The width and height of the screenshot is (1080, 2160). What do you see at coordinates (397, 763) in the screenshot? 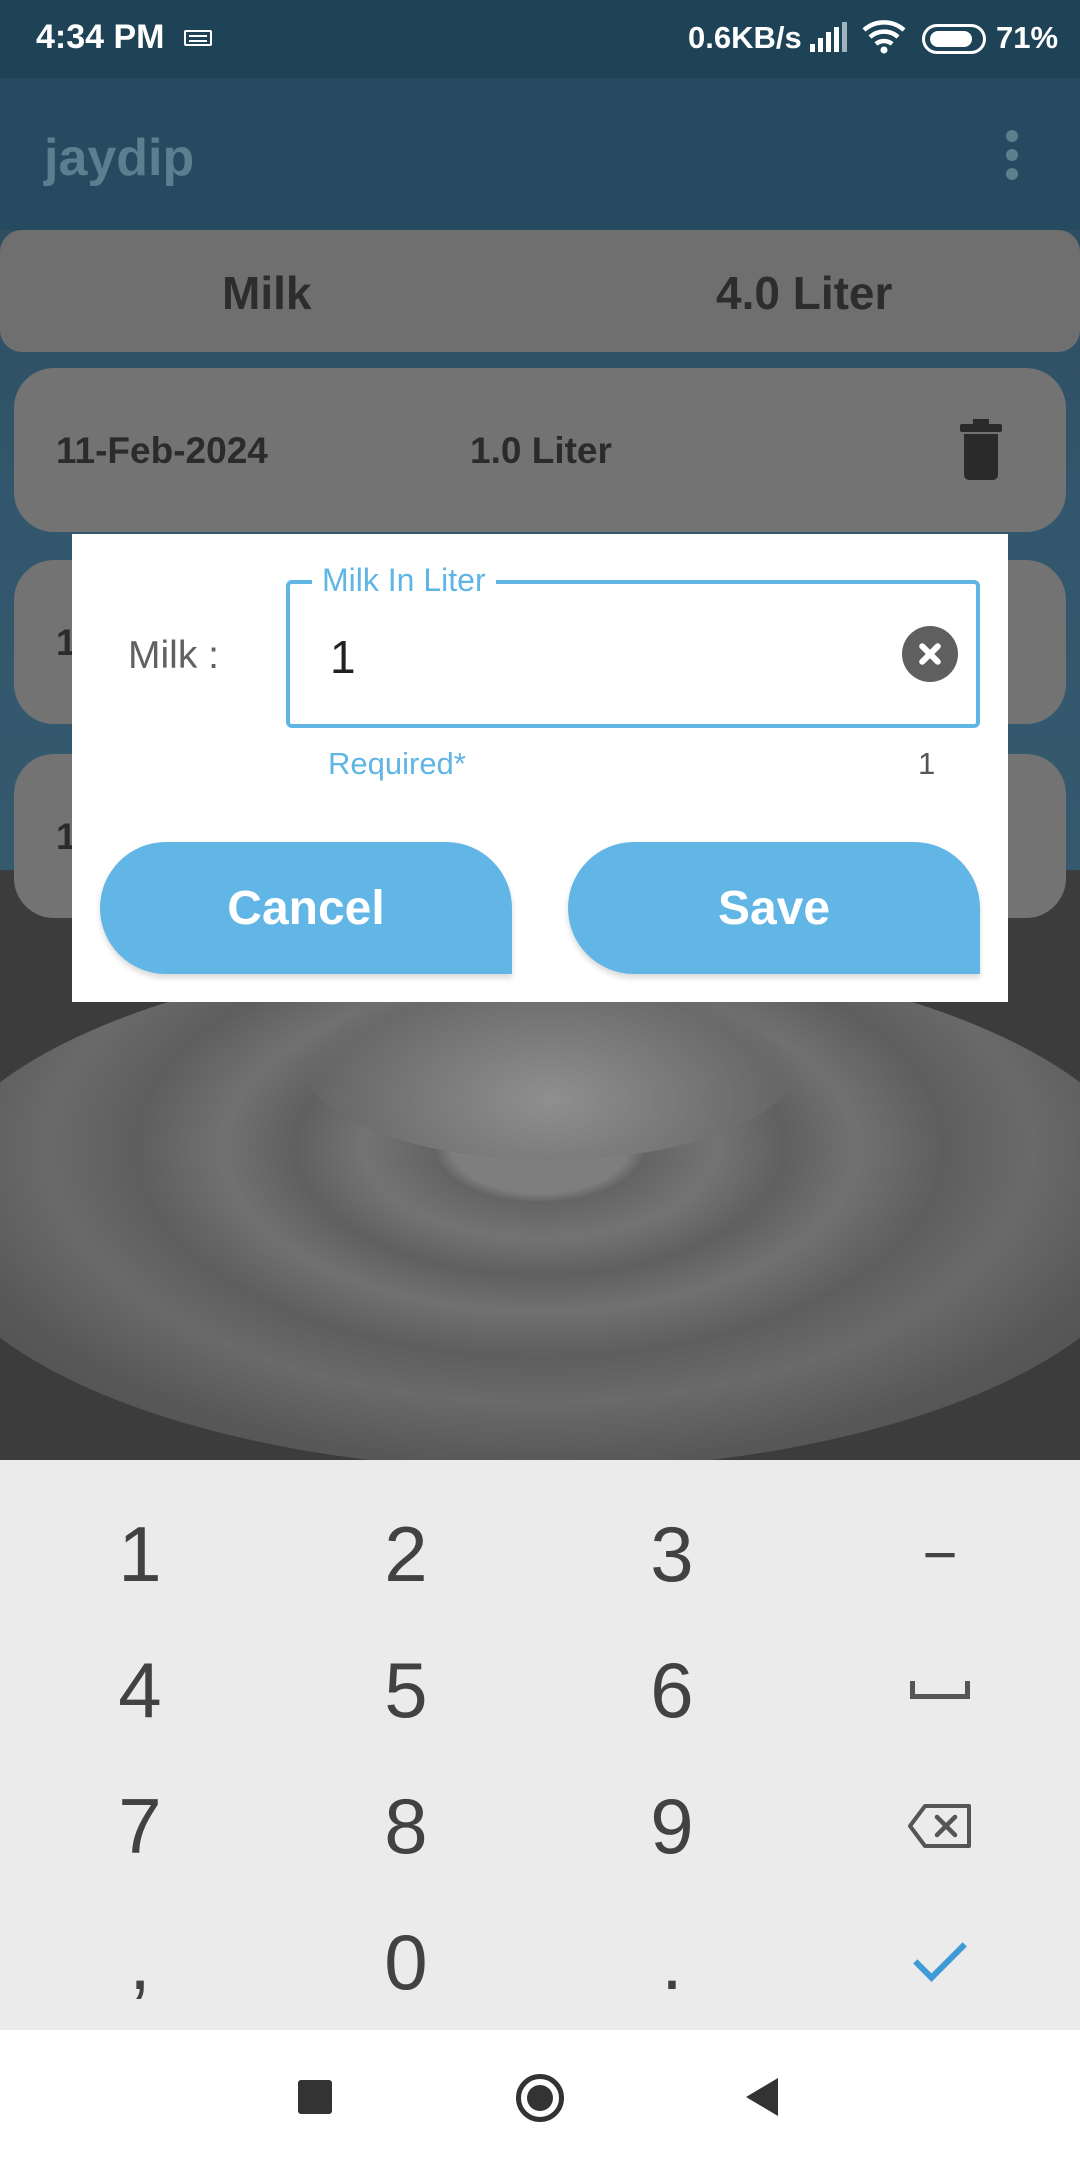
I see `helper-text: Required*` at bounding box center [397, 763].